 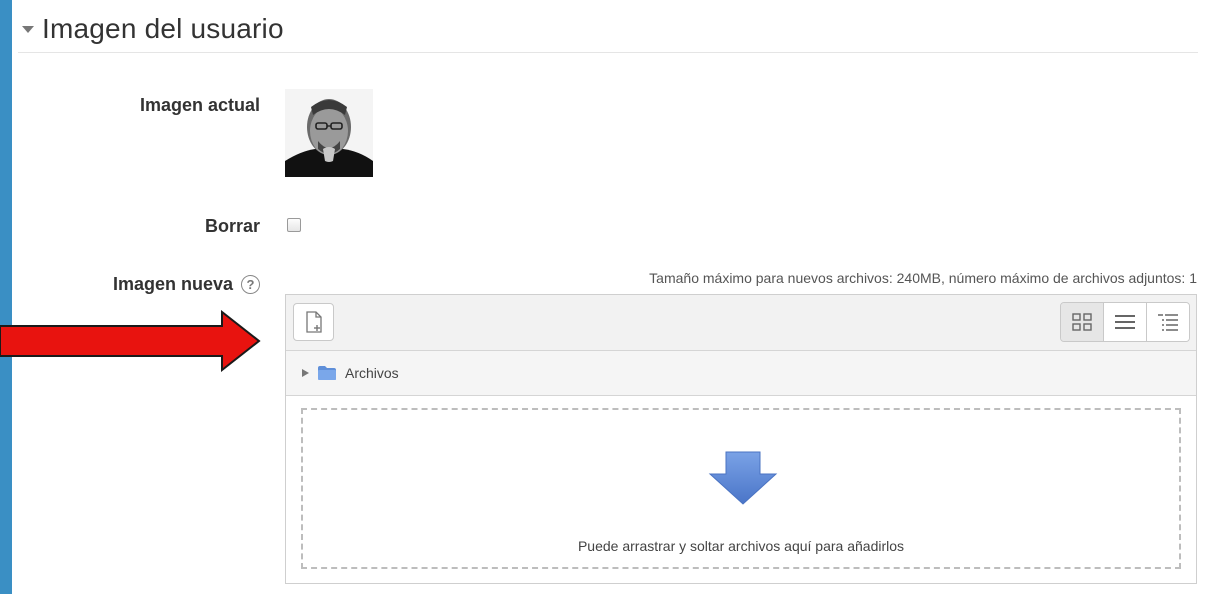 I want to click on help-icon: ?, so click(x=250, y=284).